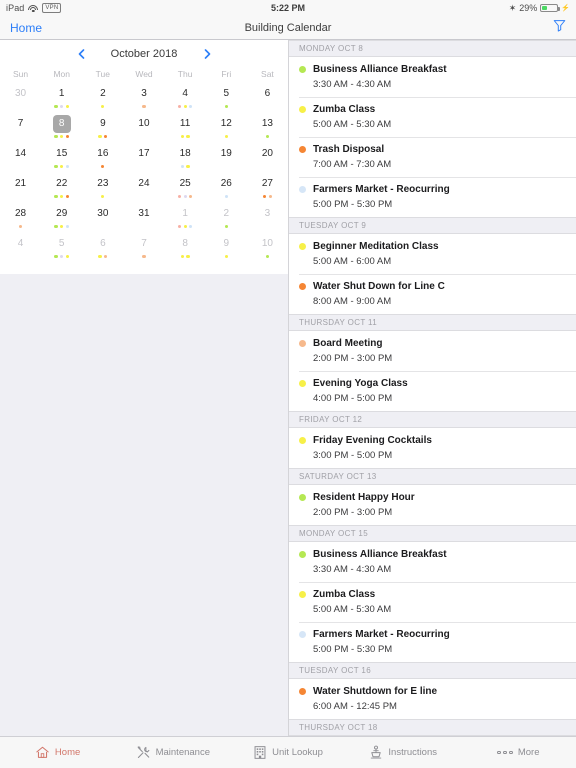  Describe the element at coordinates (432, 322) in the screenshot. I see `event-section-header: THURSDAY OCT 11` at that location.